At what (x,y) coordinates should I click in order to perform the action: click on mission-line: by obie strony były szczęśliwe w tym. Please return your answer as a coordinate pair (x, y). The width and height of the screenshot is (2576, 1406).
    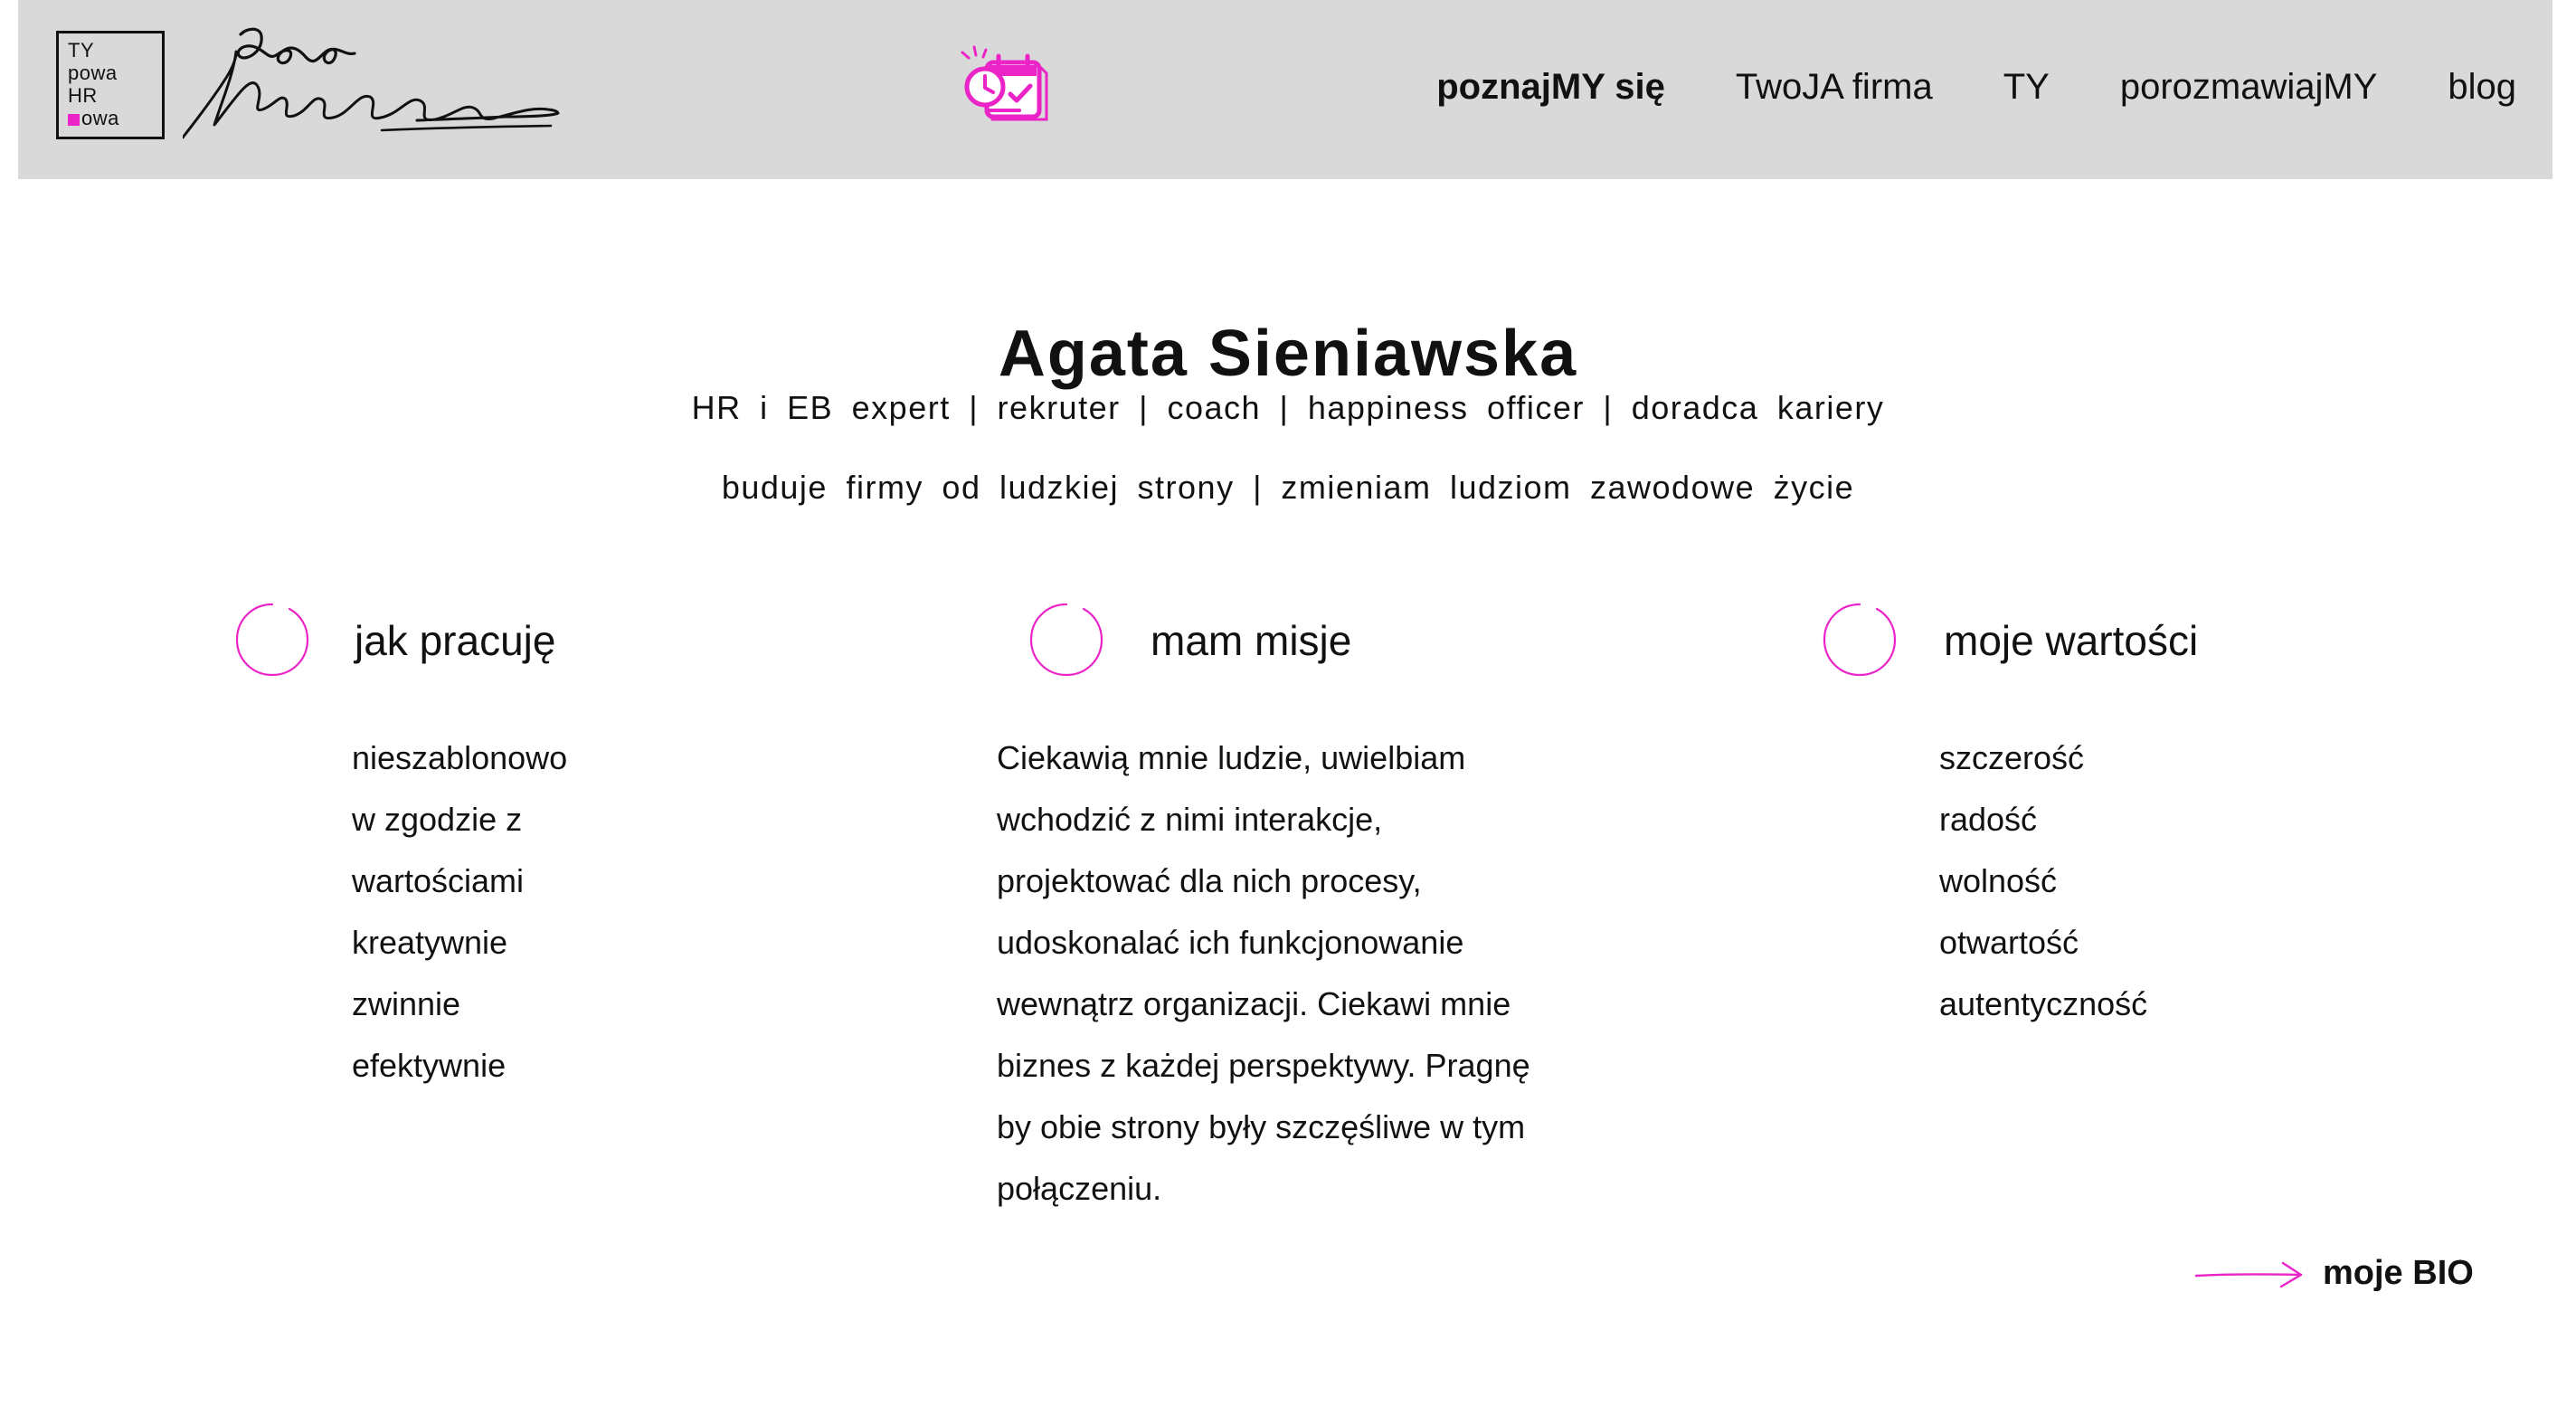
    Looking at the image, I should click on (1262, 1127).